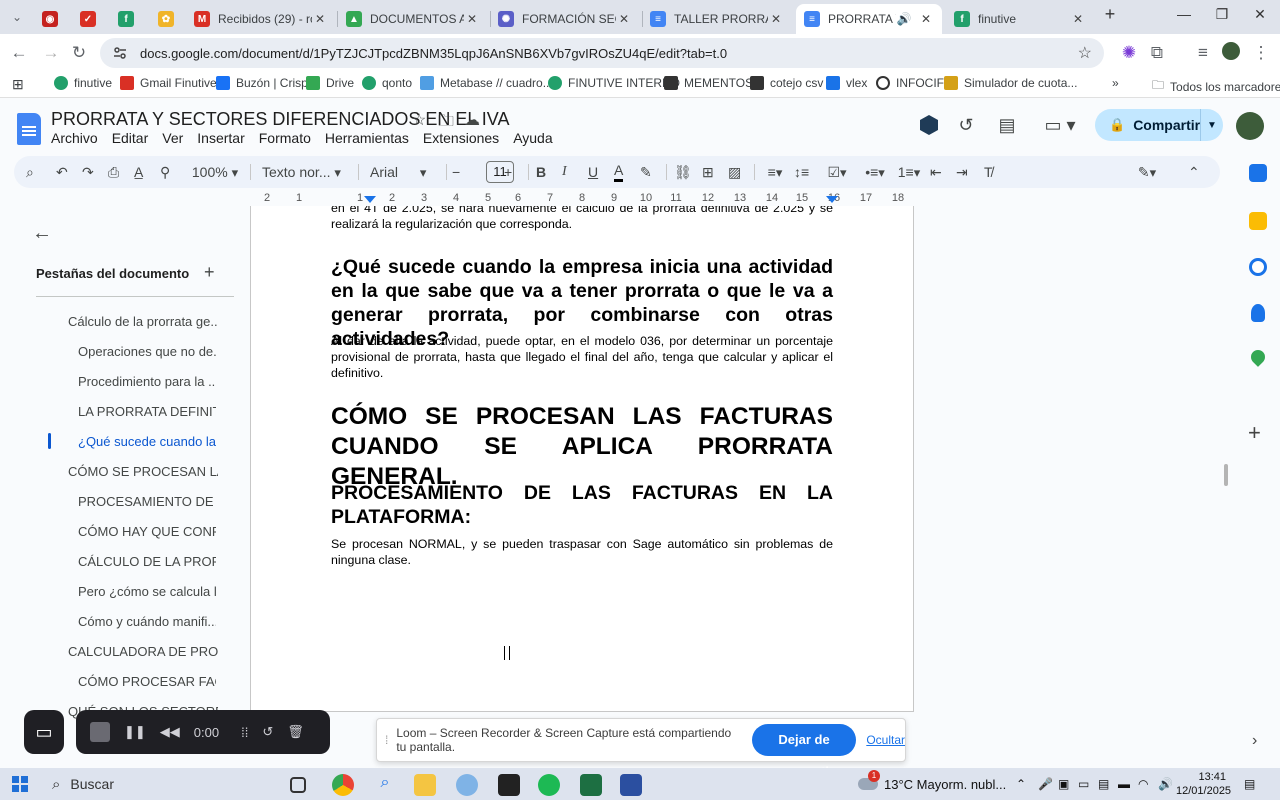 Image resolution: width=1280 pixels, height=800 pixels. I want to click on menu-editar: Editar, so click(130, 138).